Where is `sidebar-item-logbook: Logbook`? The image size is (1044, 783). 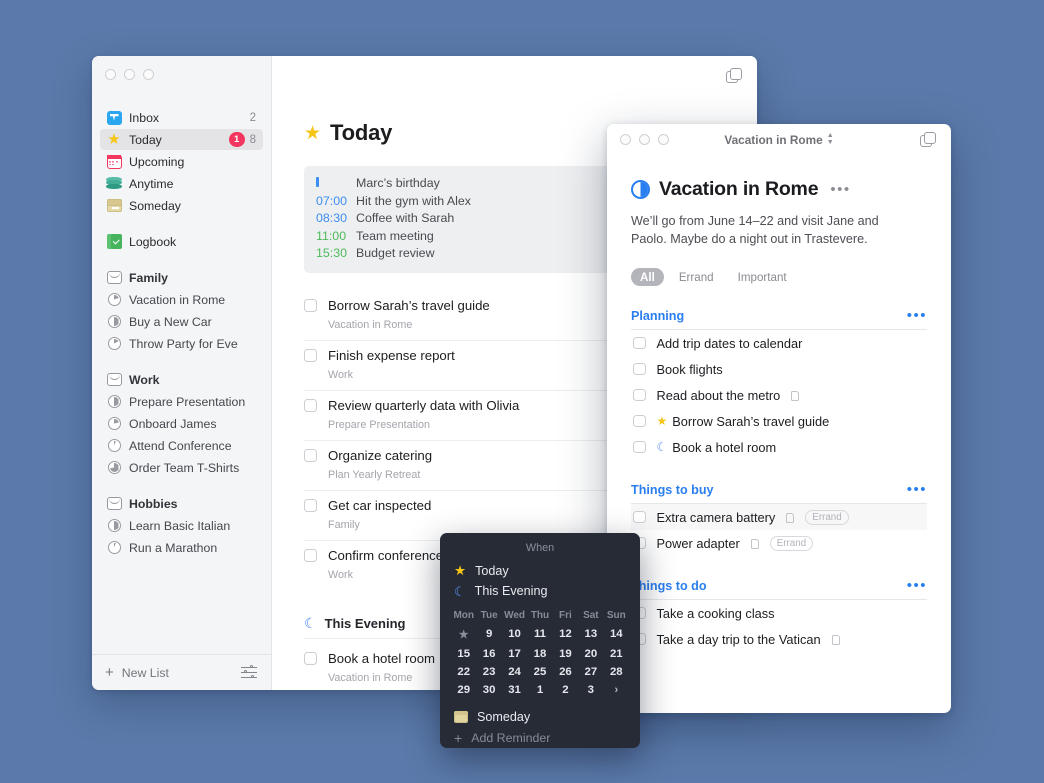
sidebar-item-logbook: Logbook is located at coordinates (181, 241).